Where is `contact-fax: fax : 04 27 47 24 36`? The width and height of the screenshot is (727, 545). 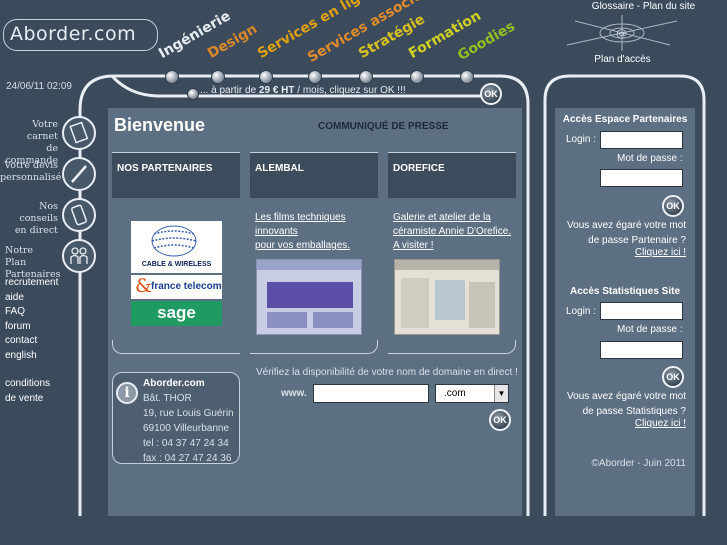
contact-fax: fax : 04 27 47 24 36 is located at coordinates (187, 458).